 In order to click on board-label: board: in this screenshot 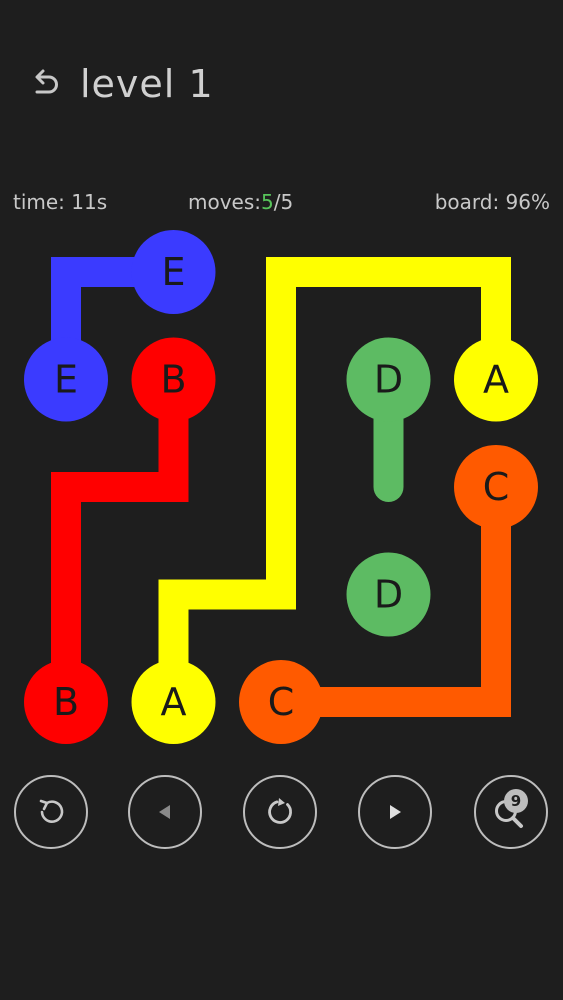, I will do `click(467, 202)`.